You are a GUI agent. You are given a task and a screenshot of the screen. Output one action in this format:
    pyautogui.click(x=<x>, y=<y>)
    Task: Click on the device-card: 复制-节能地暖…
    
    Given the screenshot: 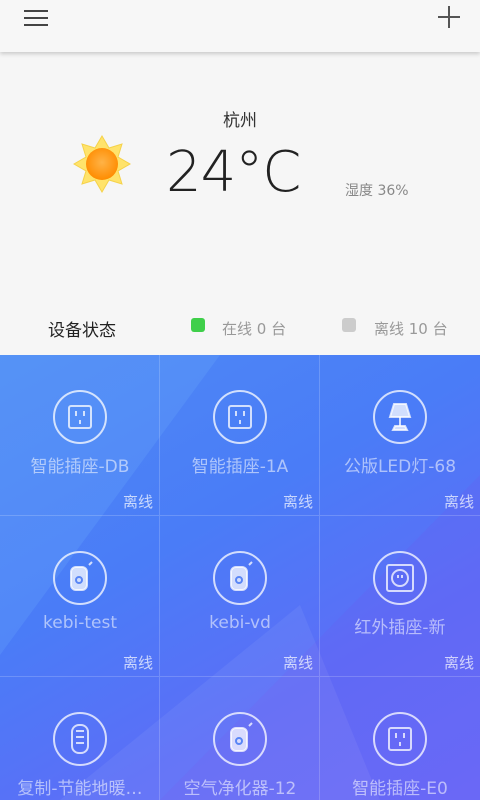 What is the action you would take?
    pyautogui.click(x=80, y=738)
    